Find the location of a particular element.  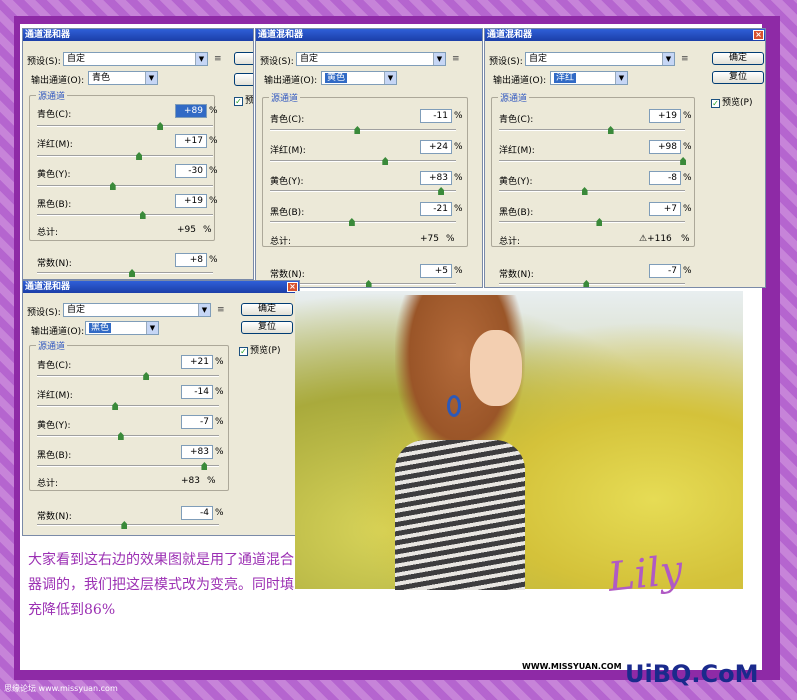

output-channel-select: 青色 ▼ is located at coordinates (123, 78).